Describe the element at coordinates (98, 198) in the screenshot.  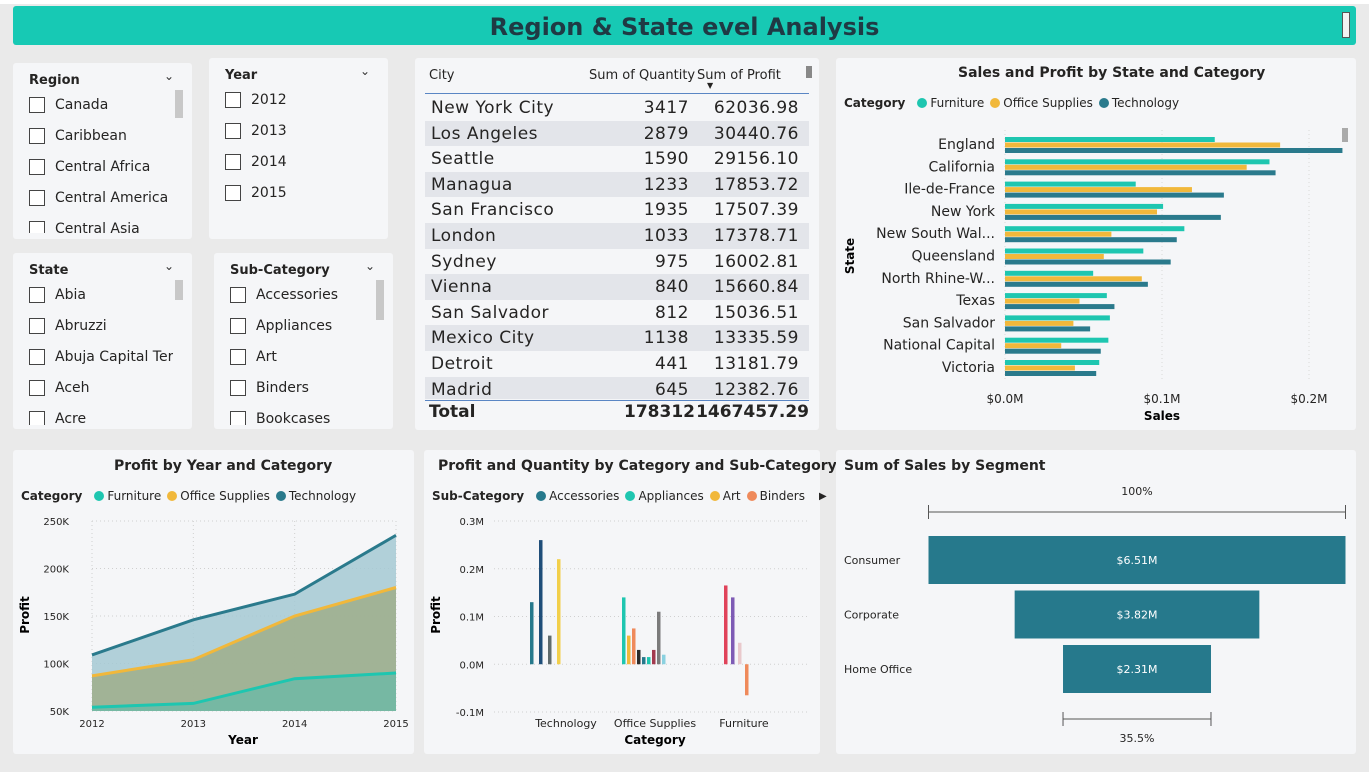
I see `region-option: Central America` at that location.